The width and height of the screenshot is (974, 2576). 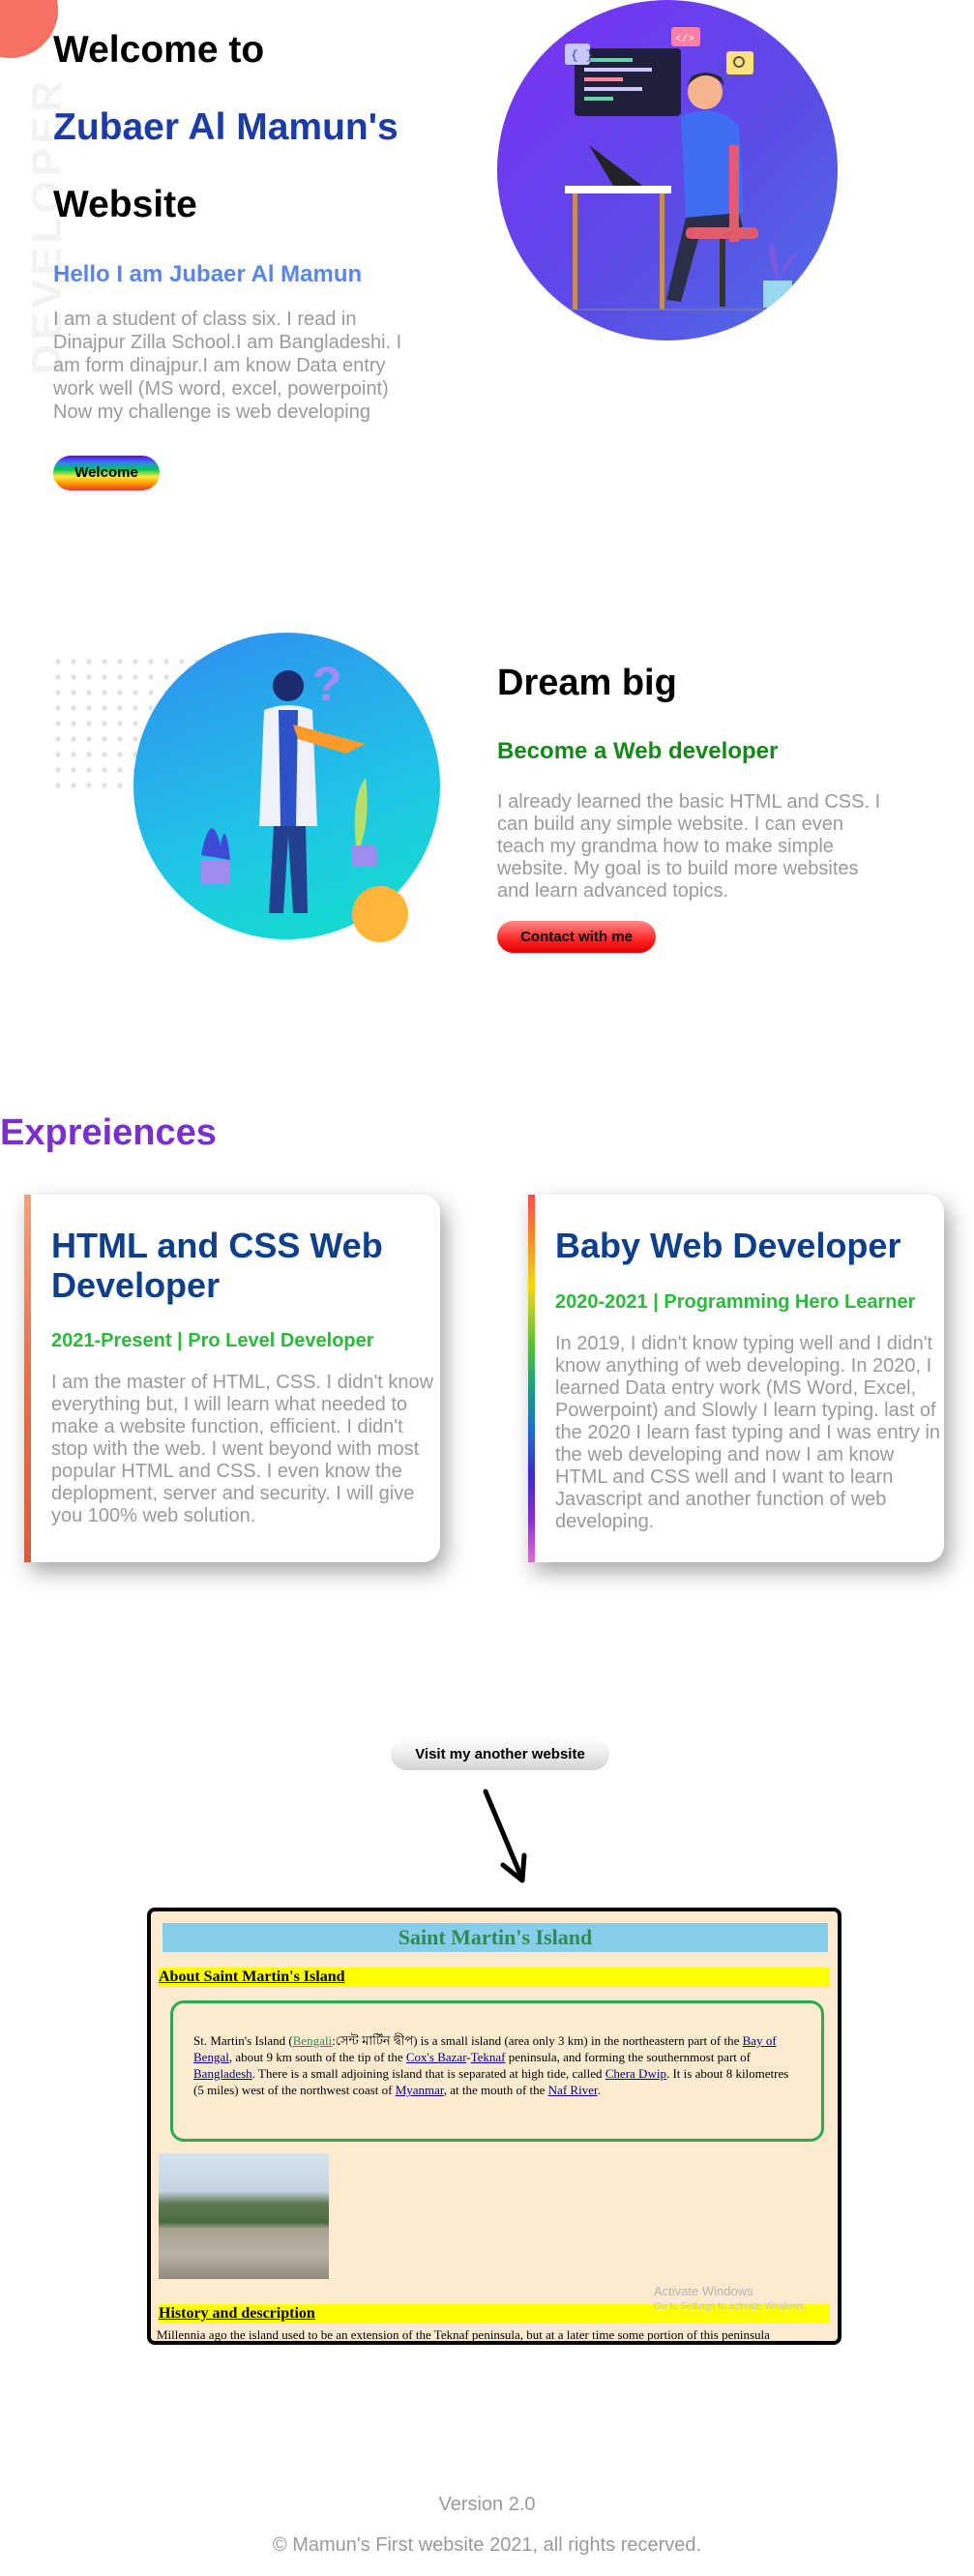 I want to click on dream-title: Dream big, so click(x=587, y=683).